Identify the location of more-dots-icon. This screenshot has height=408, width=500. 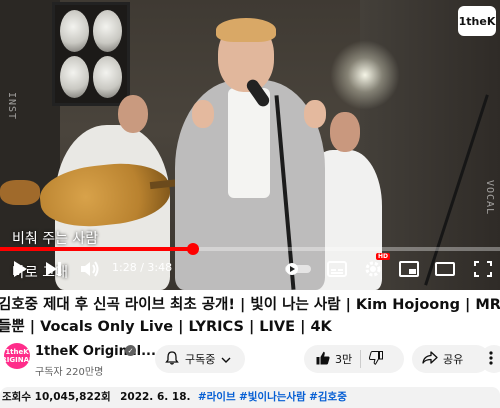
(491, 359).